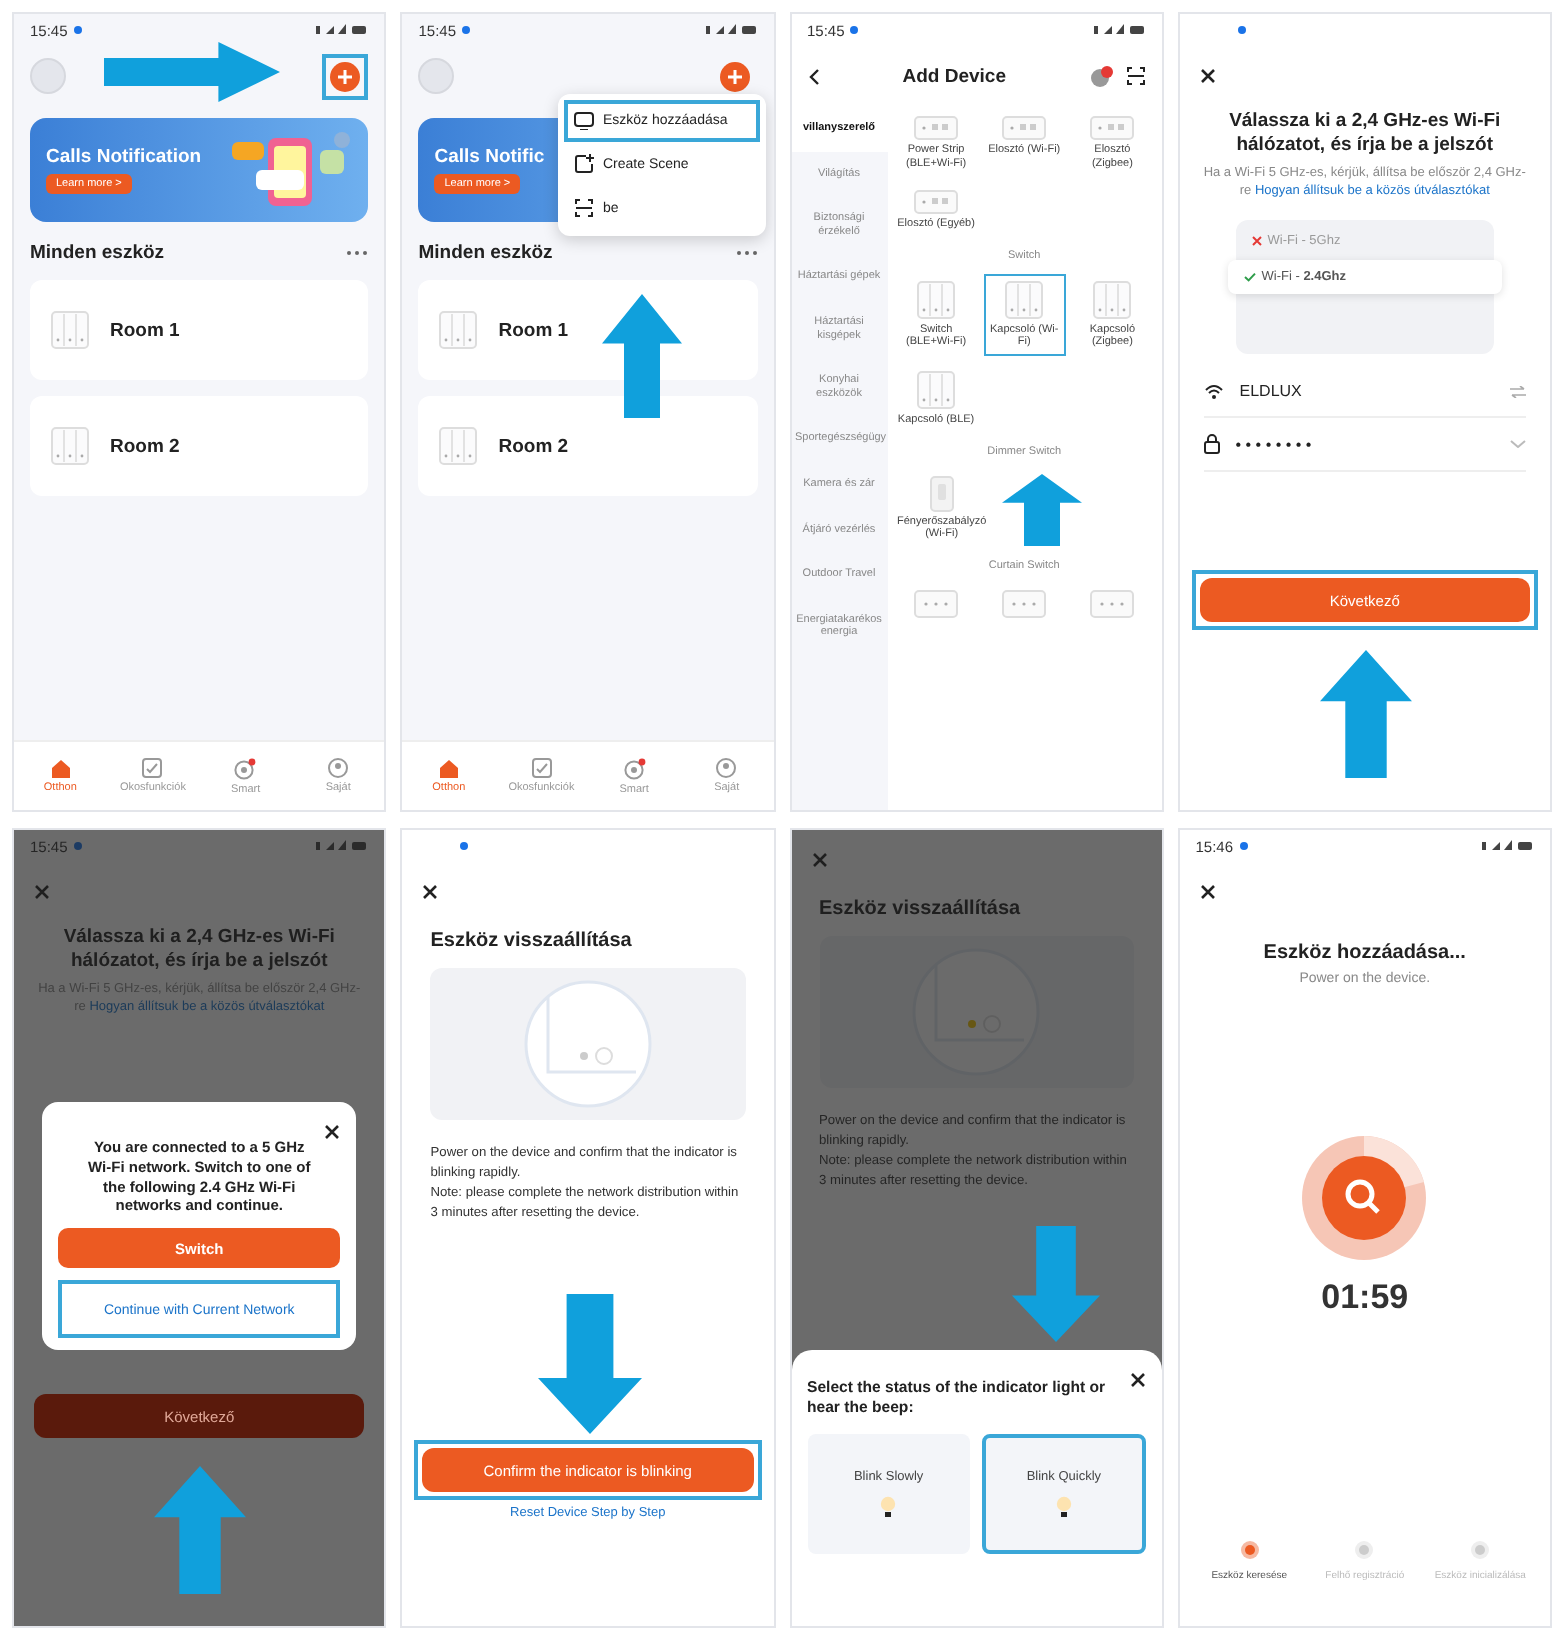  Describe the element at coordinates (1518, 391) in the screenshot. I see `swap-icon` at that location.